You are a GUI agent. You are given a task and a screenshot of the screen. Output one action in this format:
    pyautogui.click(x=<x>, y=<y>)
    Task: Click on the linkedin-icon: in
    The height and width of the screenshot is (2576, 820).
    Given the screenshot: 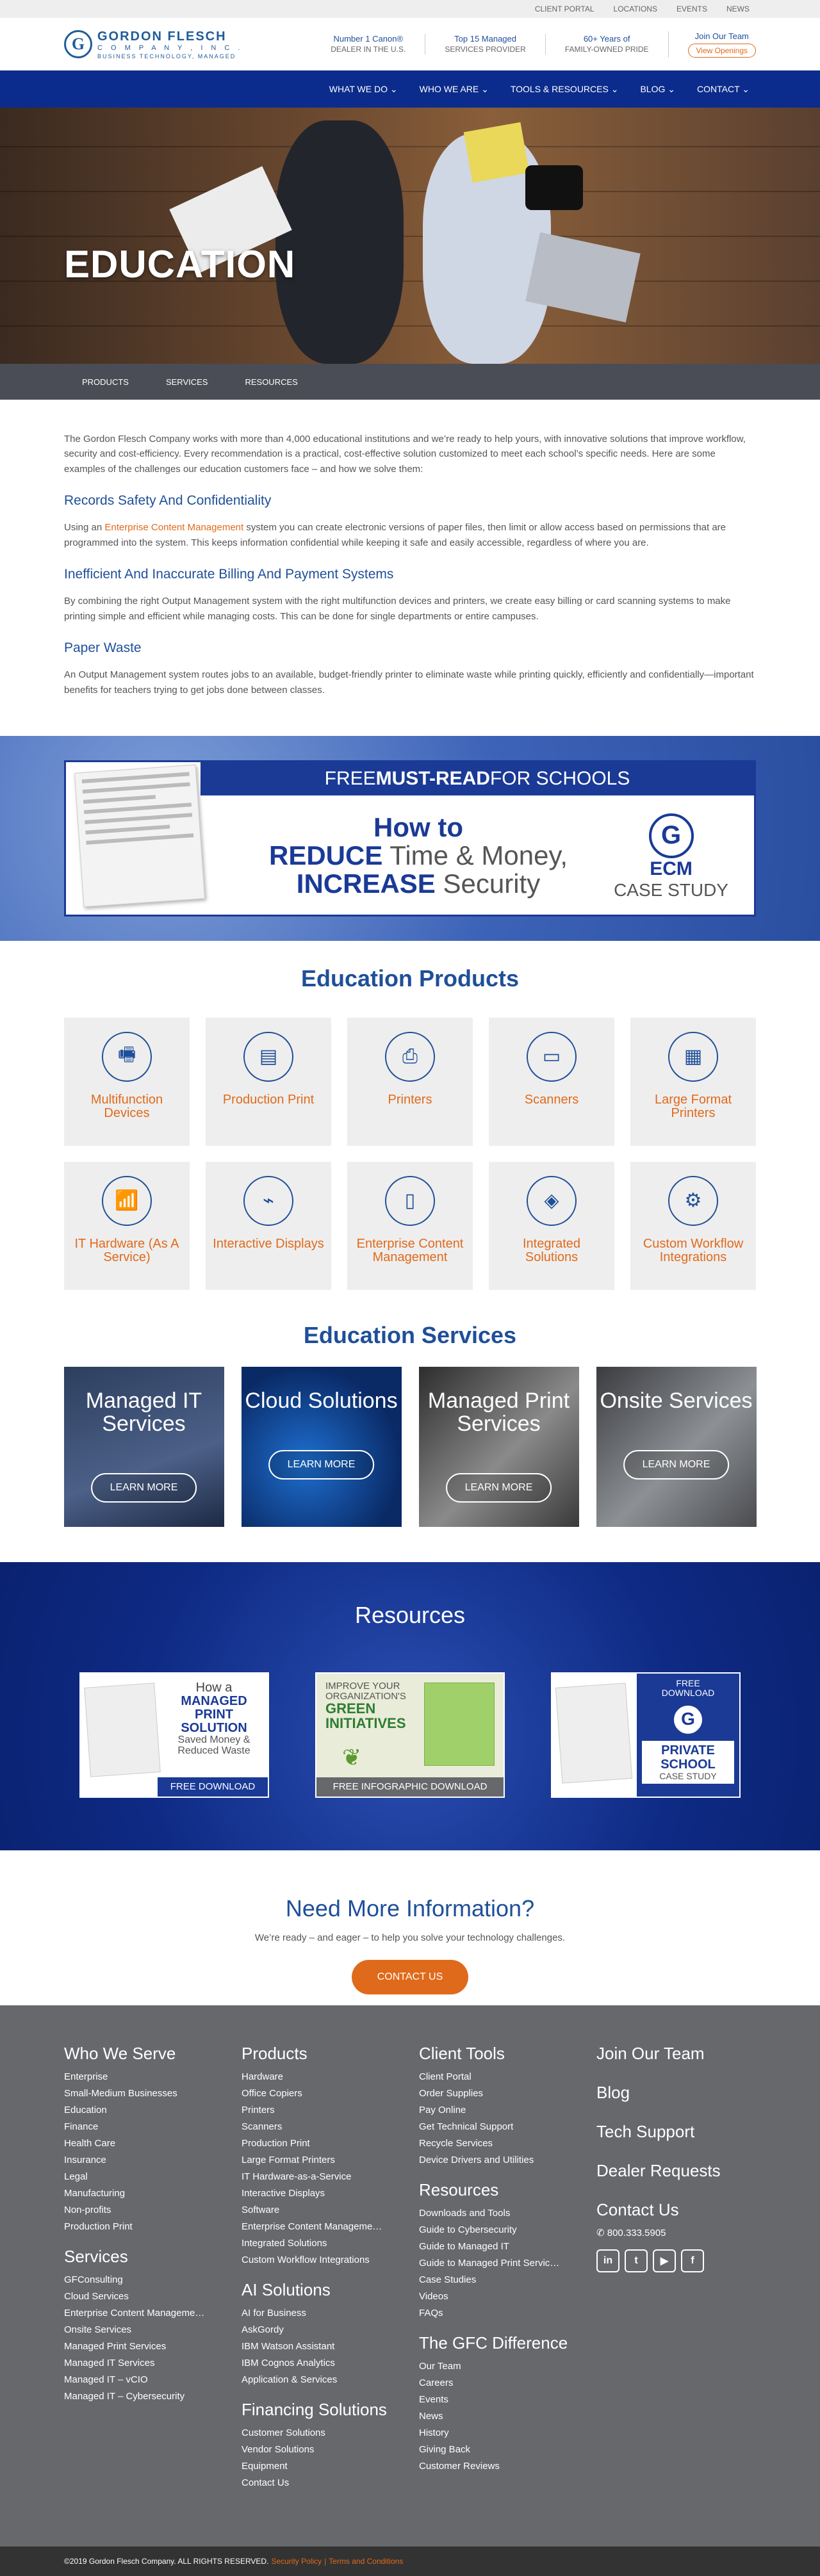 What is the action you would take?
    pyautogui.click(x=607, y=2260)
    